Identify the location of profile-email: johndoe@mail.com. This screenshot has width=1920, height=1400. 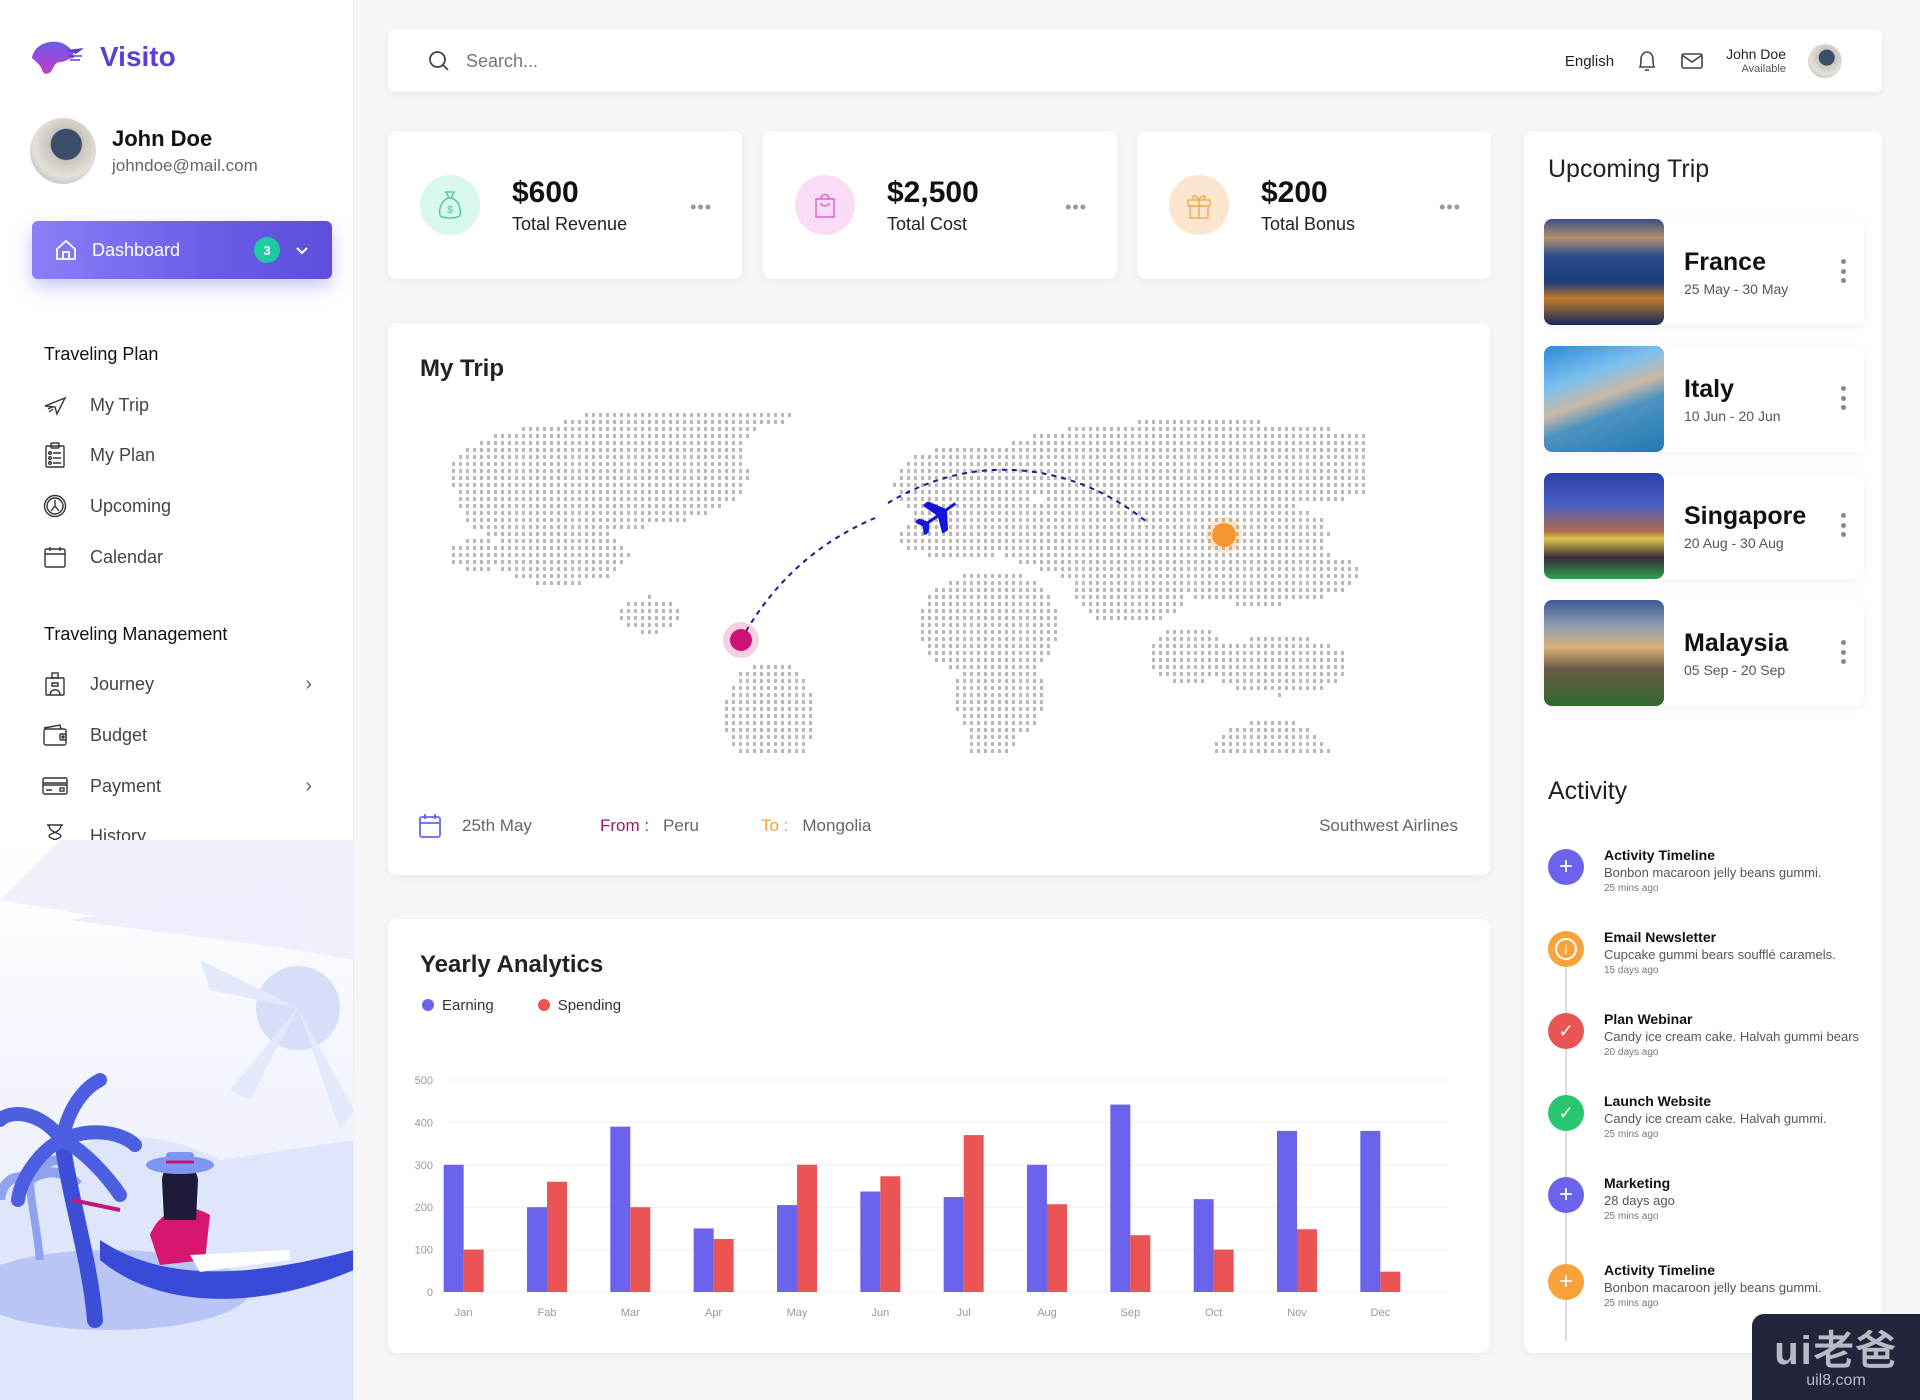
(185, 165).